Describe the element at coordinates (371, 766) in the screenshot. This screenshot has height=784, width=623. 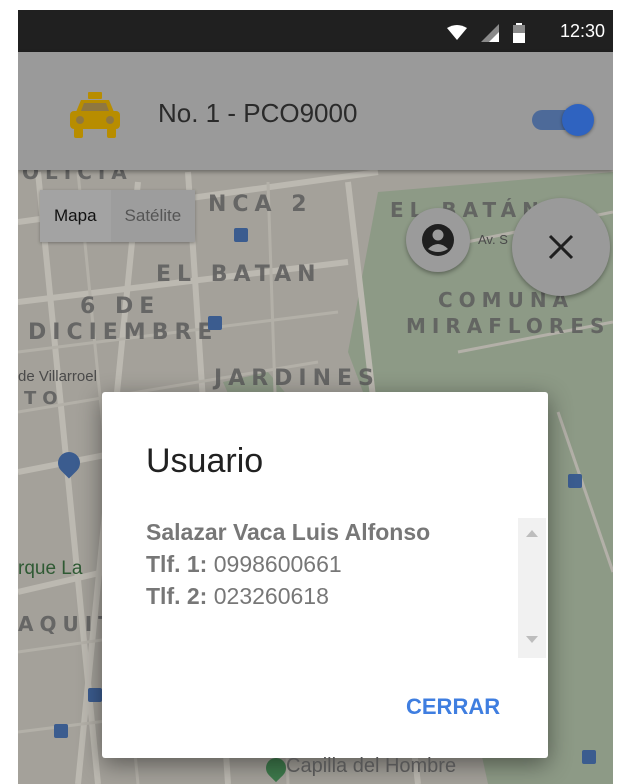
I see `map-label-capilla: Capilla del Hombre` at that location.